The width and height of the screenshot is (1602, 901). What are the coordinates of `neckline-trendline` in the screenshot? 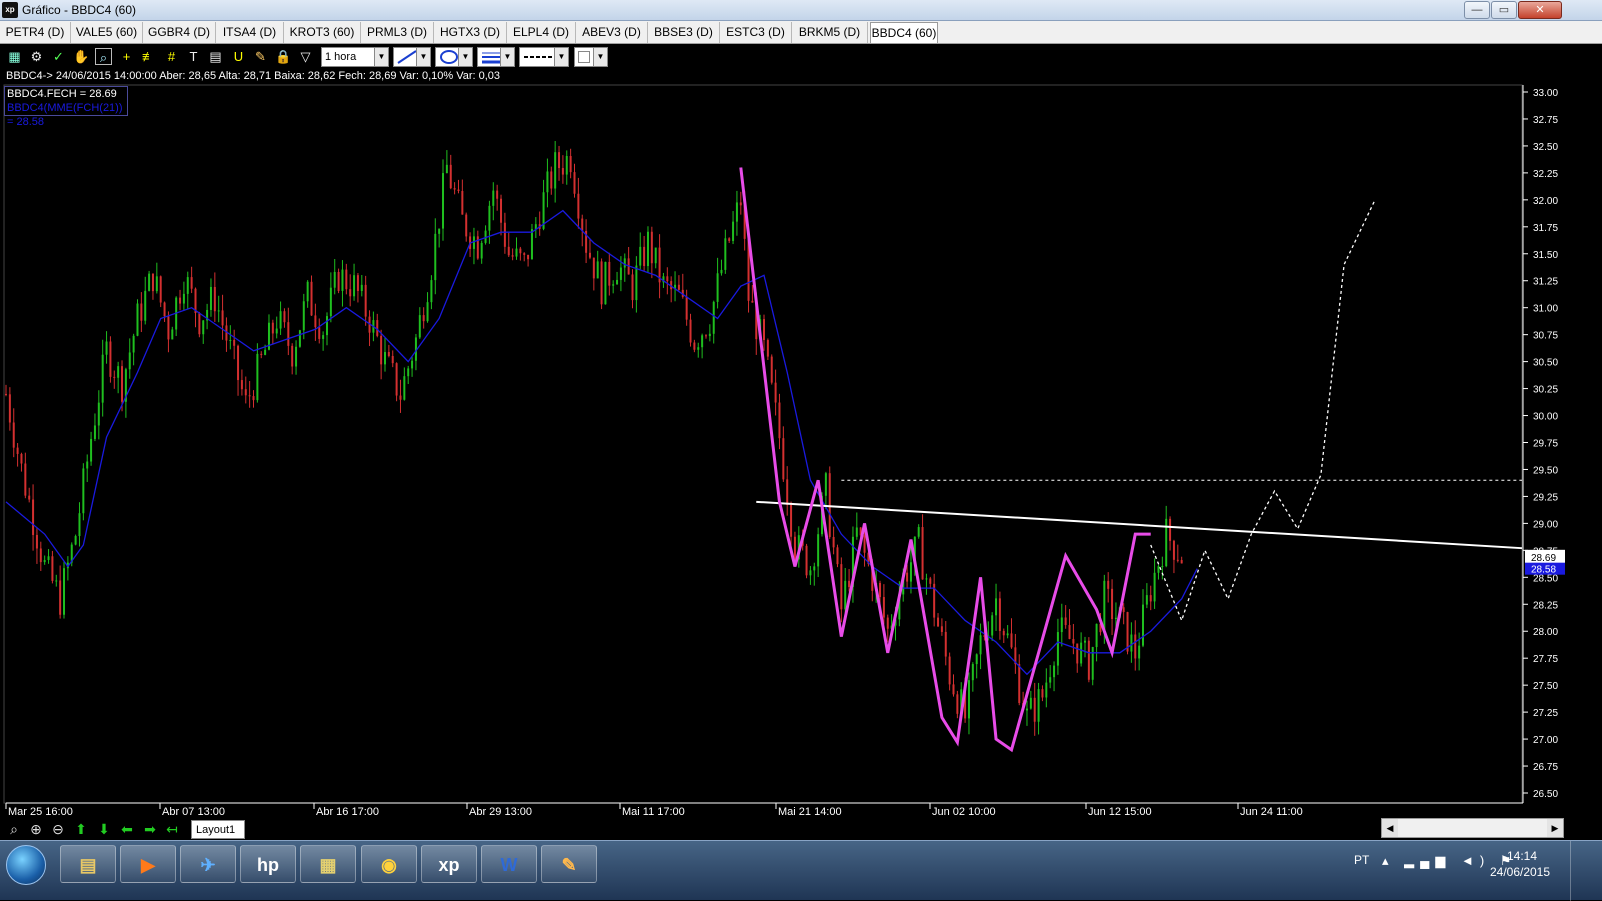 It's located at (1139, 525).